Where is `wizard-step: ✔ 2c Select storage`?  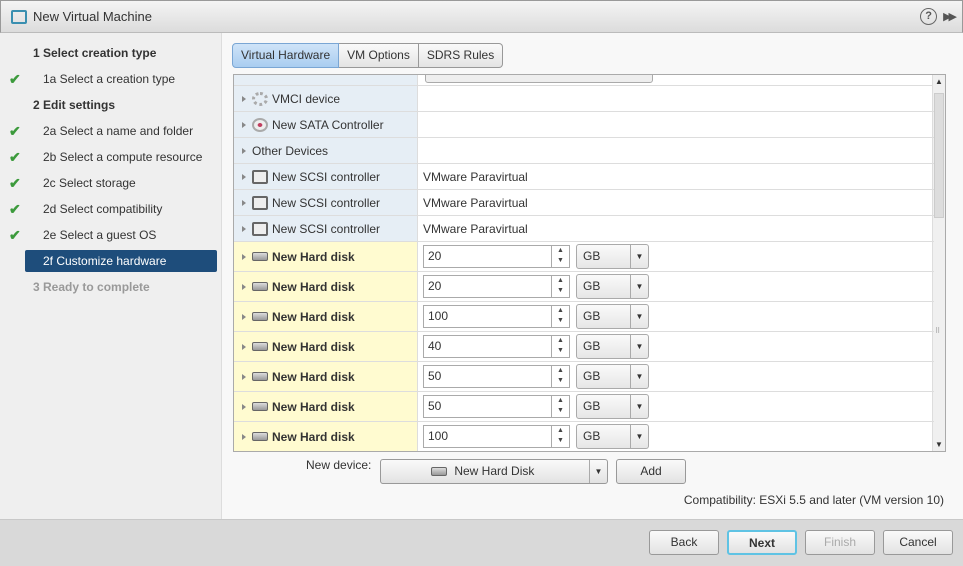 wizard-step: ✔ 2c Select storage is located at coordinates (111, 183).